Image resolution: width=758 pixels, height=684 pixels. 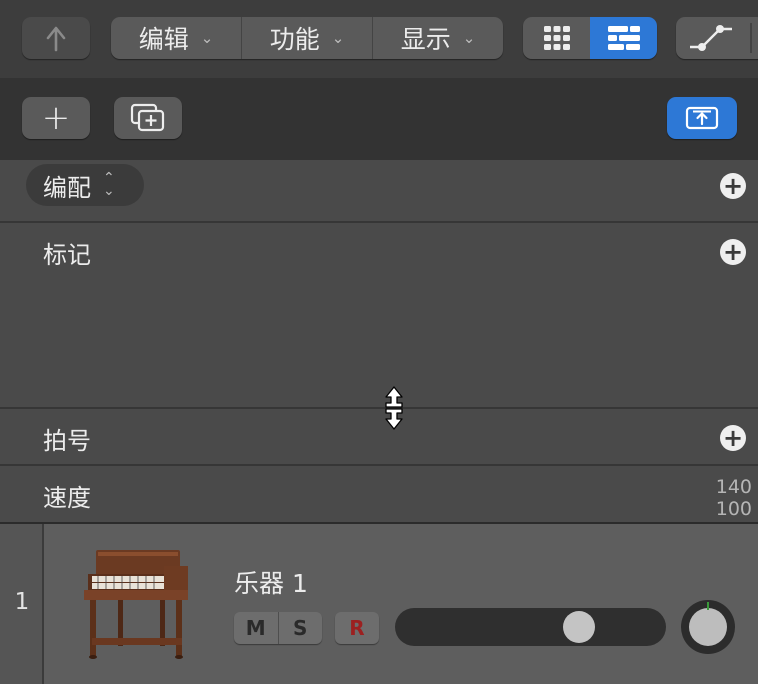 What do you see at coordinates (67, 441) in the screenshot?
I see `signature-label: 拍号` at bounding box center [67, 441].